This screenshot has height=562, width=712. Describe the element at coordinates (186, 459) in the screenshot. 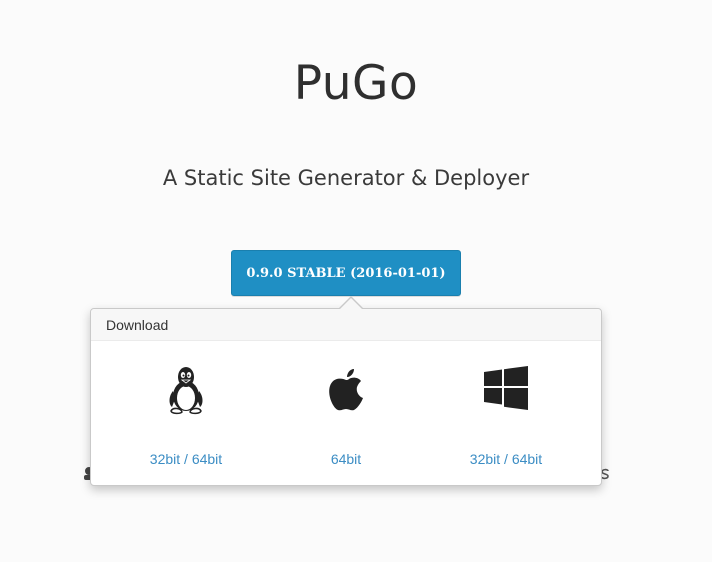

I see `linux-download-link: 32bit / 64bit` at that location.